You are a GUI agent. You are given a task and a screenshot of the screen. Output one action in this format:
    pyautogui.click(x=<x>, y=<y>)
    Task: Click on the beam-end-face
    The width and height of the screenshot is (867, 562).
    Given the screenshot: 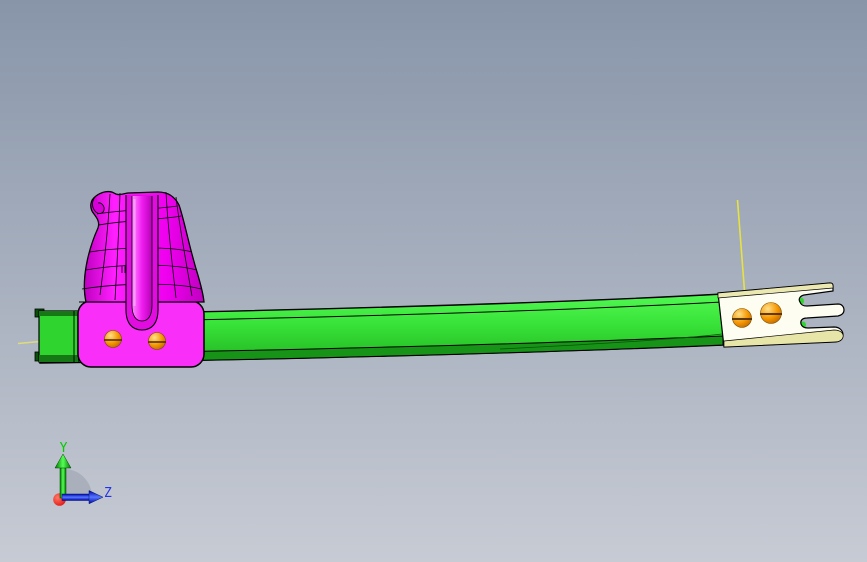 What is the action you would take?
    pyautogui.click(x=58, y=336)
    